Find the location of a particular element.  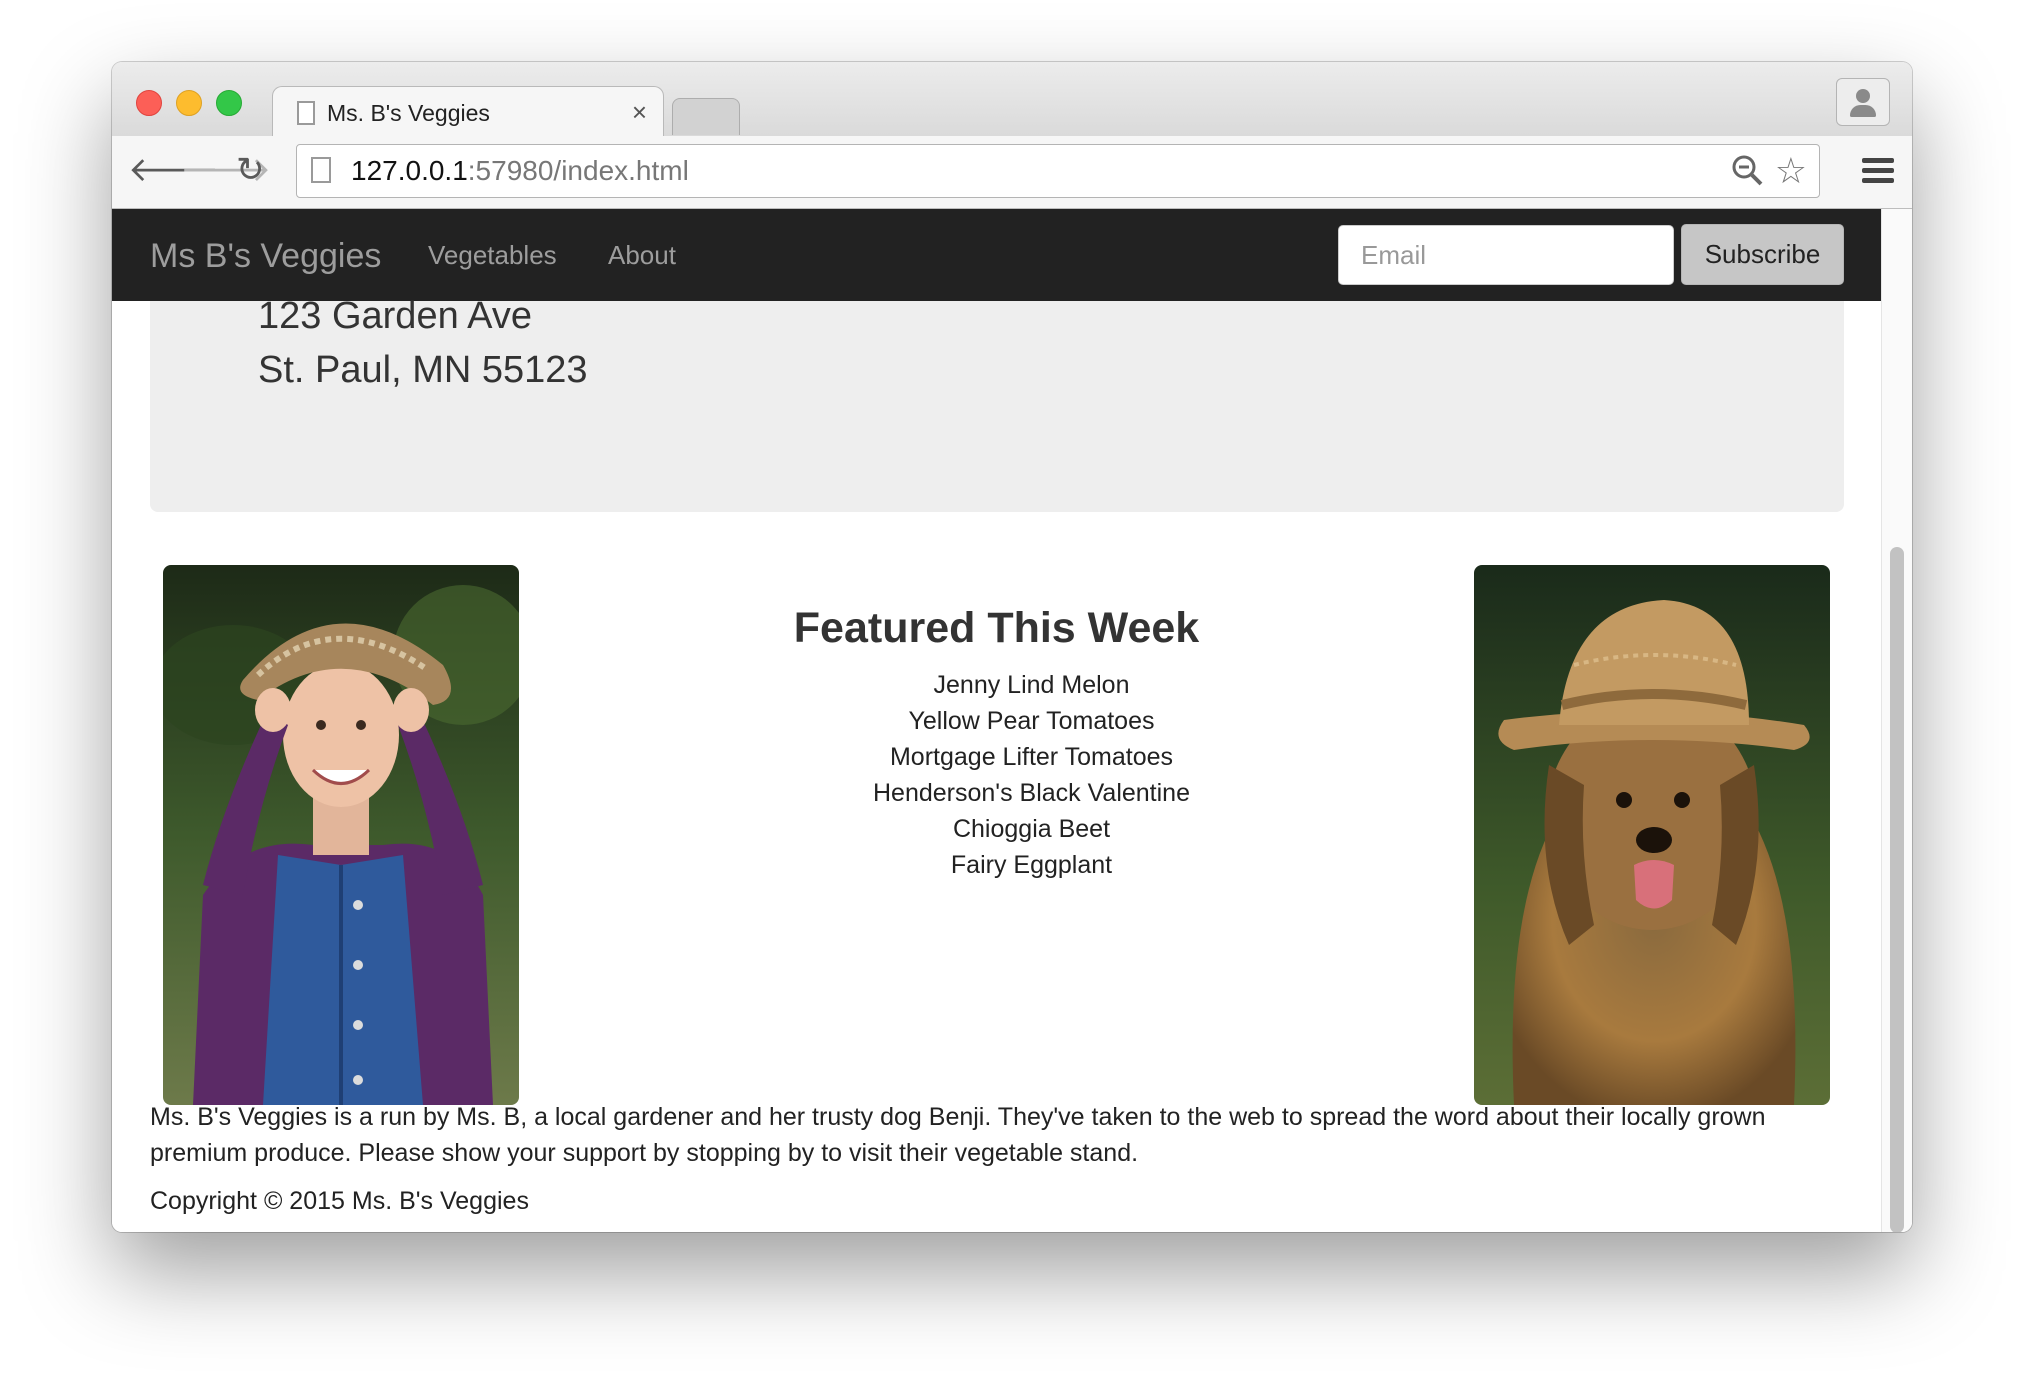

address-line-2: St. Paul, MN 55123 is located at coordinates (423, 370).